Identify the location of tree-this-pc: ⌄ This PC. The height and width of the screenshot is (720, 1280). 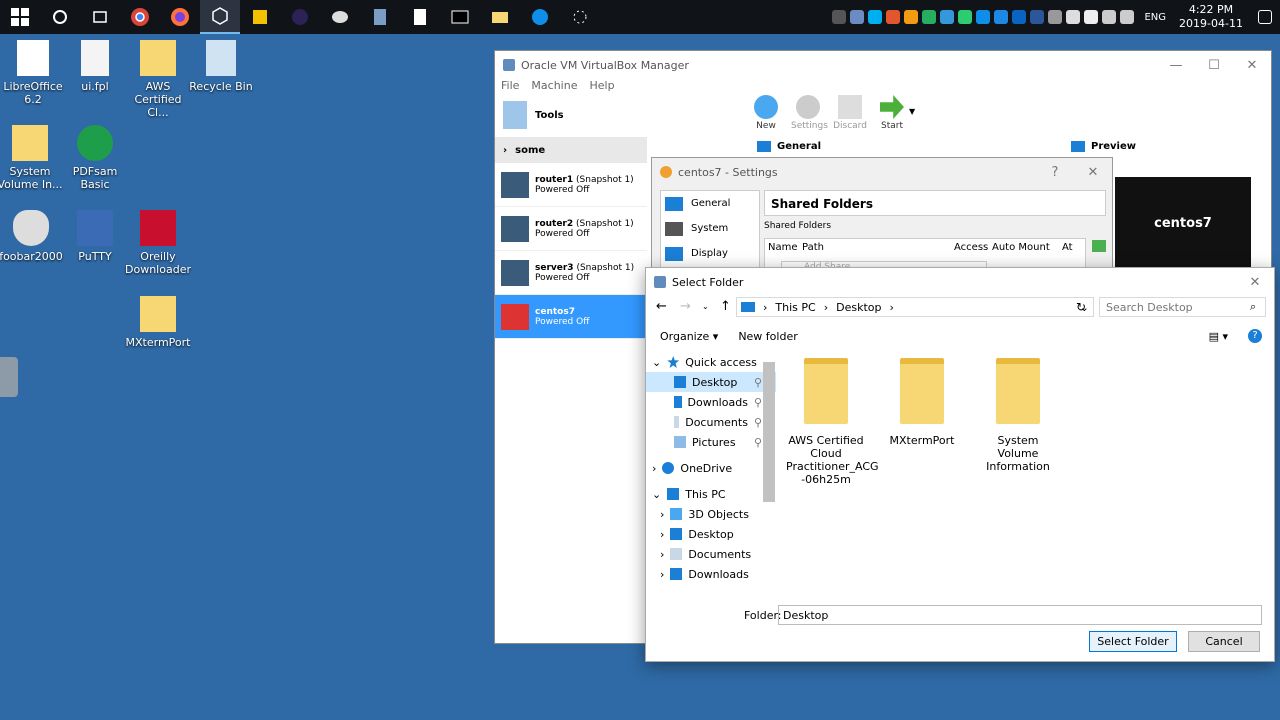
(711, 494).